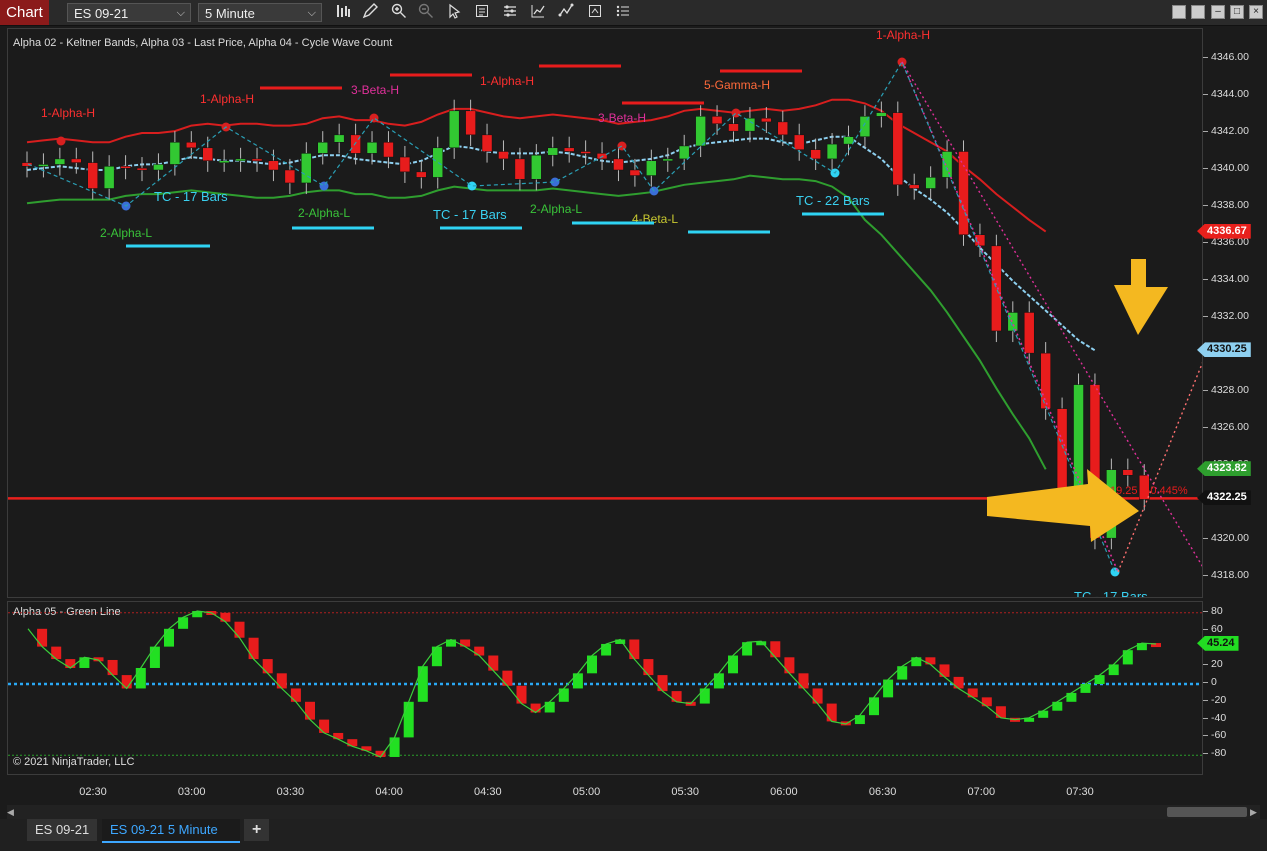 The image size is (1267, 851). I want to click on interval-selector: 5 Minute ⌵, so click(260, 12).